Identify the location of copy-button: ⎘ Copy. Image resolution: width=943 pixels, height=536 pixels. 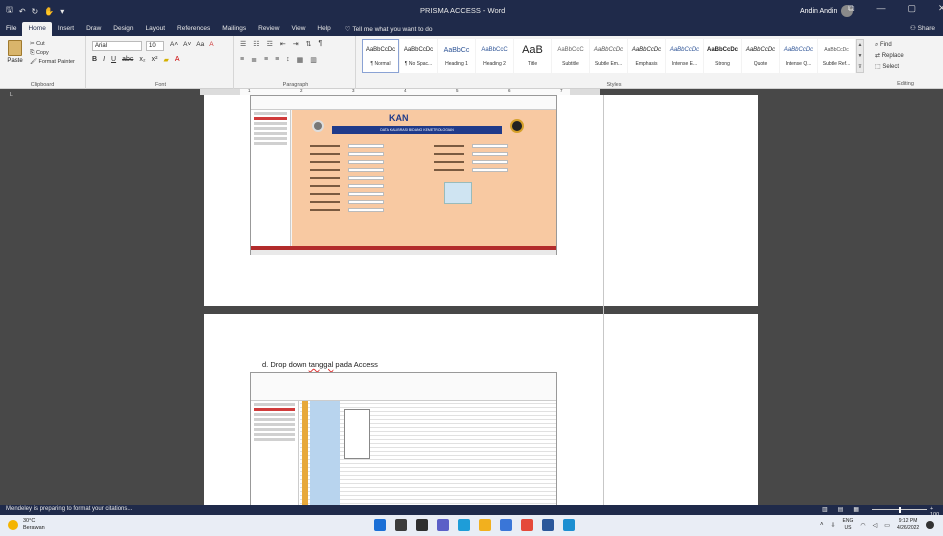
(52, 53).